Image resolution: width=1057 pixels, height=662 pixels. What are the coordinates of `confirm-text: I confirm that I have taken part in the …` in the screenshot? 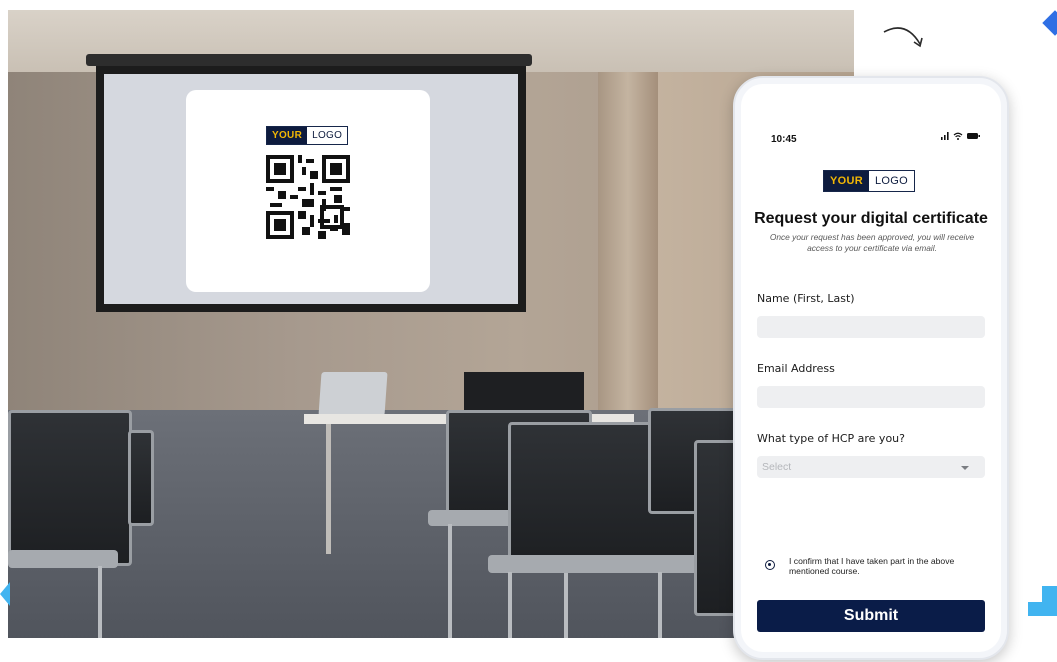 It's located at (872, 566).